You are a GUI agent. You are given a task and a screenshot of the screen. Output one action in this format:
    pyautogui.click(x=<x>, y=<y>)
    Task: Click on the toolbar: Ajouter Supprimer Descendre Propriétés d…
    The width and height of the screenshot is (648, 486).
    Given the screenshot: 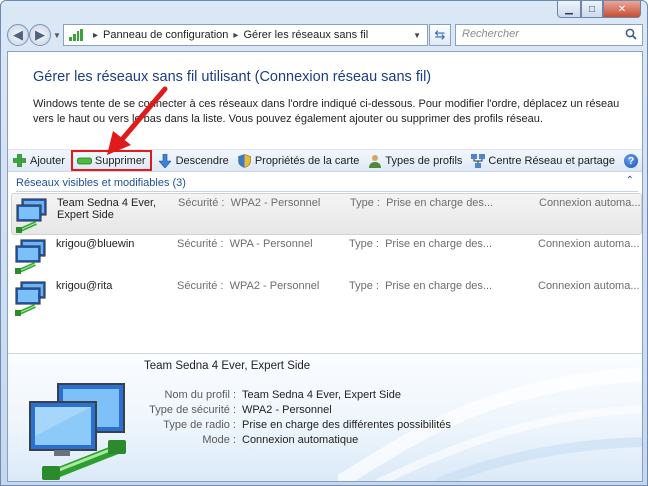 What is the action you would take?
    pyautogui.click(x=325, y=160)
    